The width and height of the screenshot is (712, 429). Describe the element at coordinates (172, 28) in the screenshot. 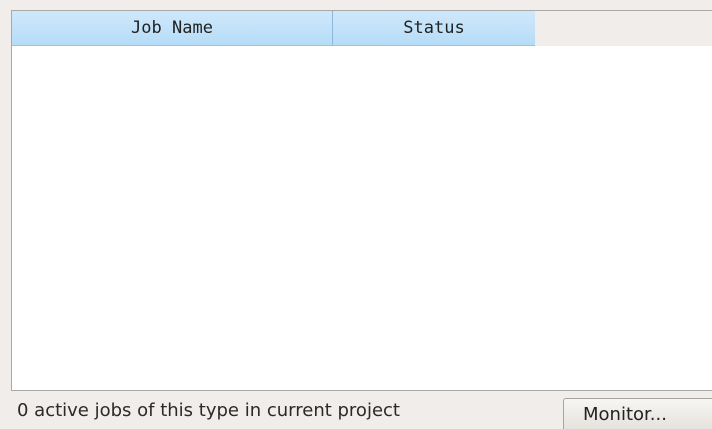

I see `column-header-job-name: Job Name` at that location.